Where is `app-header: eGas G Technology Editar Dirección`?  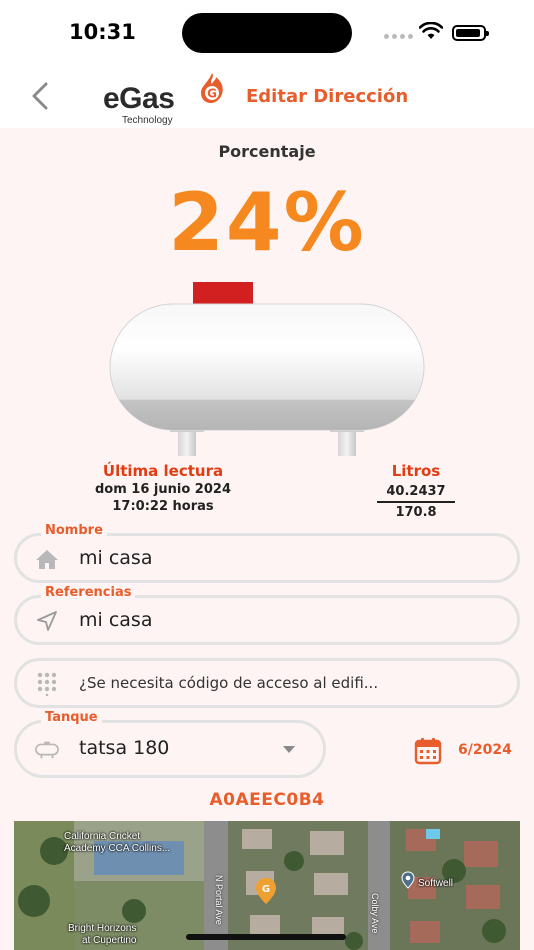 app-header: eGas G Technology Editar Dirección is located at coordinates (267, 97).